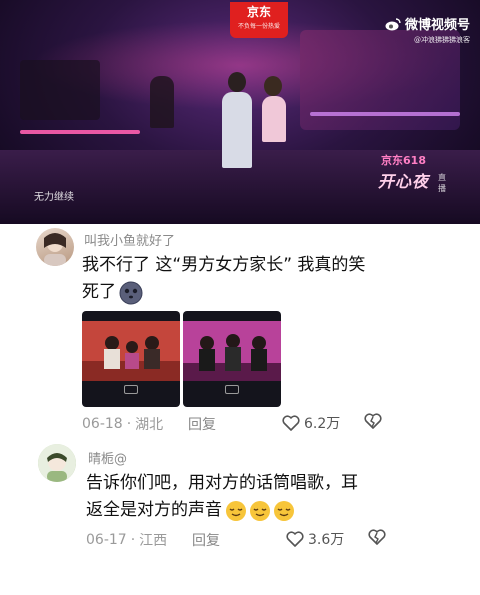 The width and height of the screenshot is (480, 595). Describe the element at coordinates (154, 510) in the screenshot. I see `comment-text-line-2: 返全是对方的声音` at that location.